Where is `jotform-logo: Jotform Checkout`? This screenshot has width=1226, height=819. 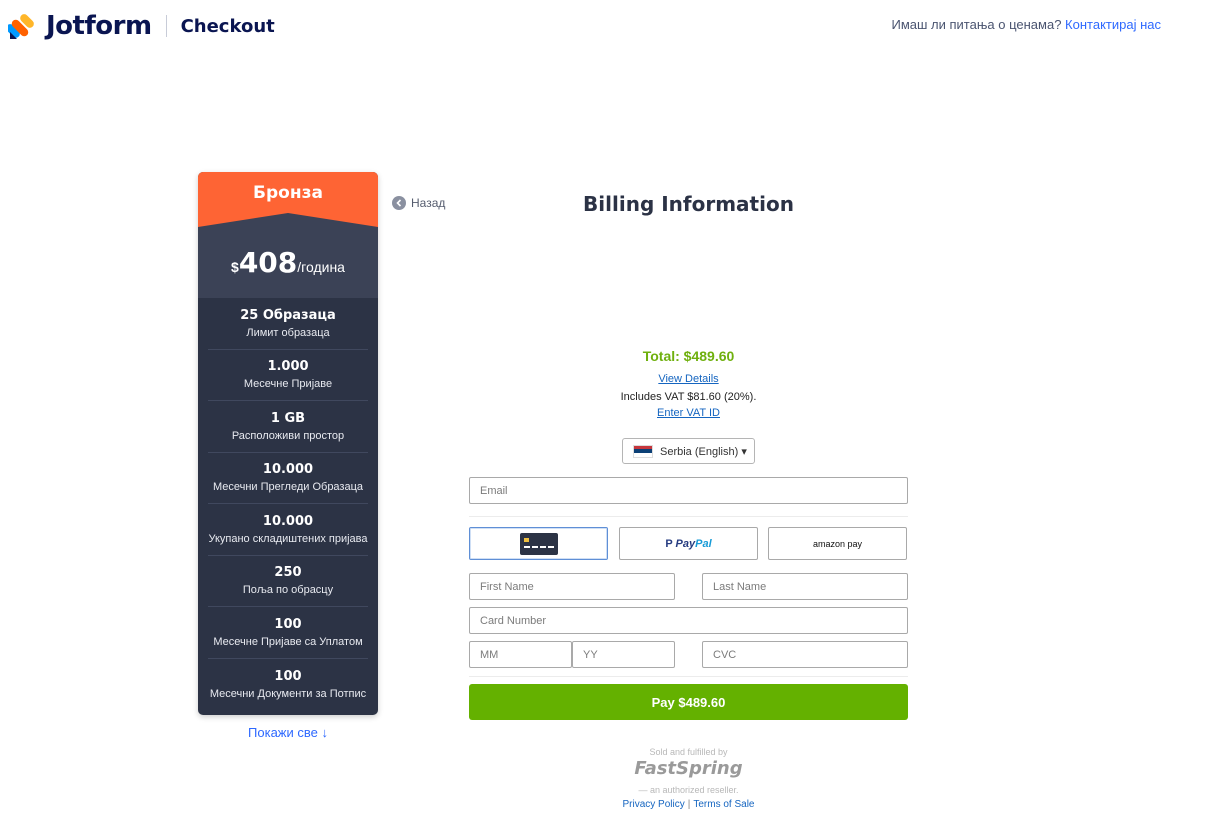 jotform-logo: Jotform Checkout is located at coordinates (140, 26).